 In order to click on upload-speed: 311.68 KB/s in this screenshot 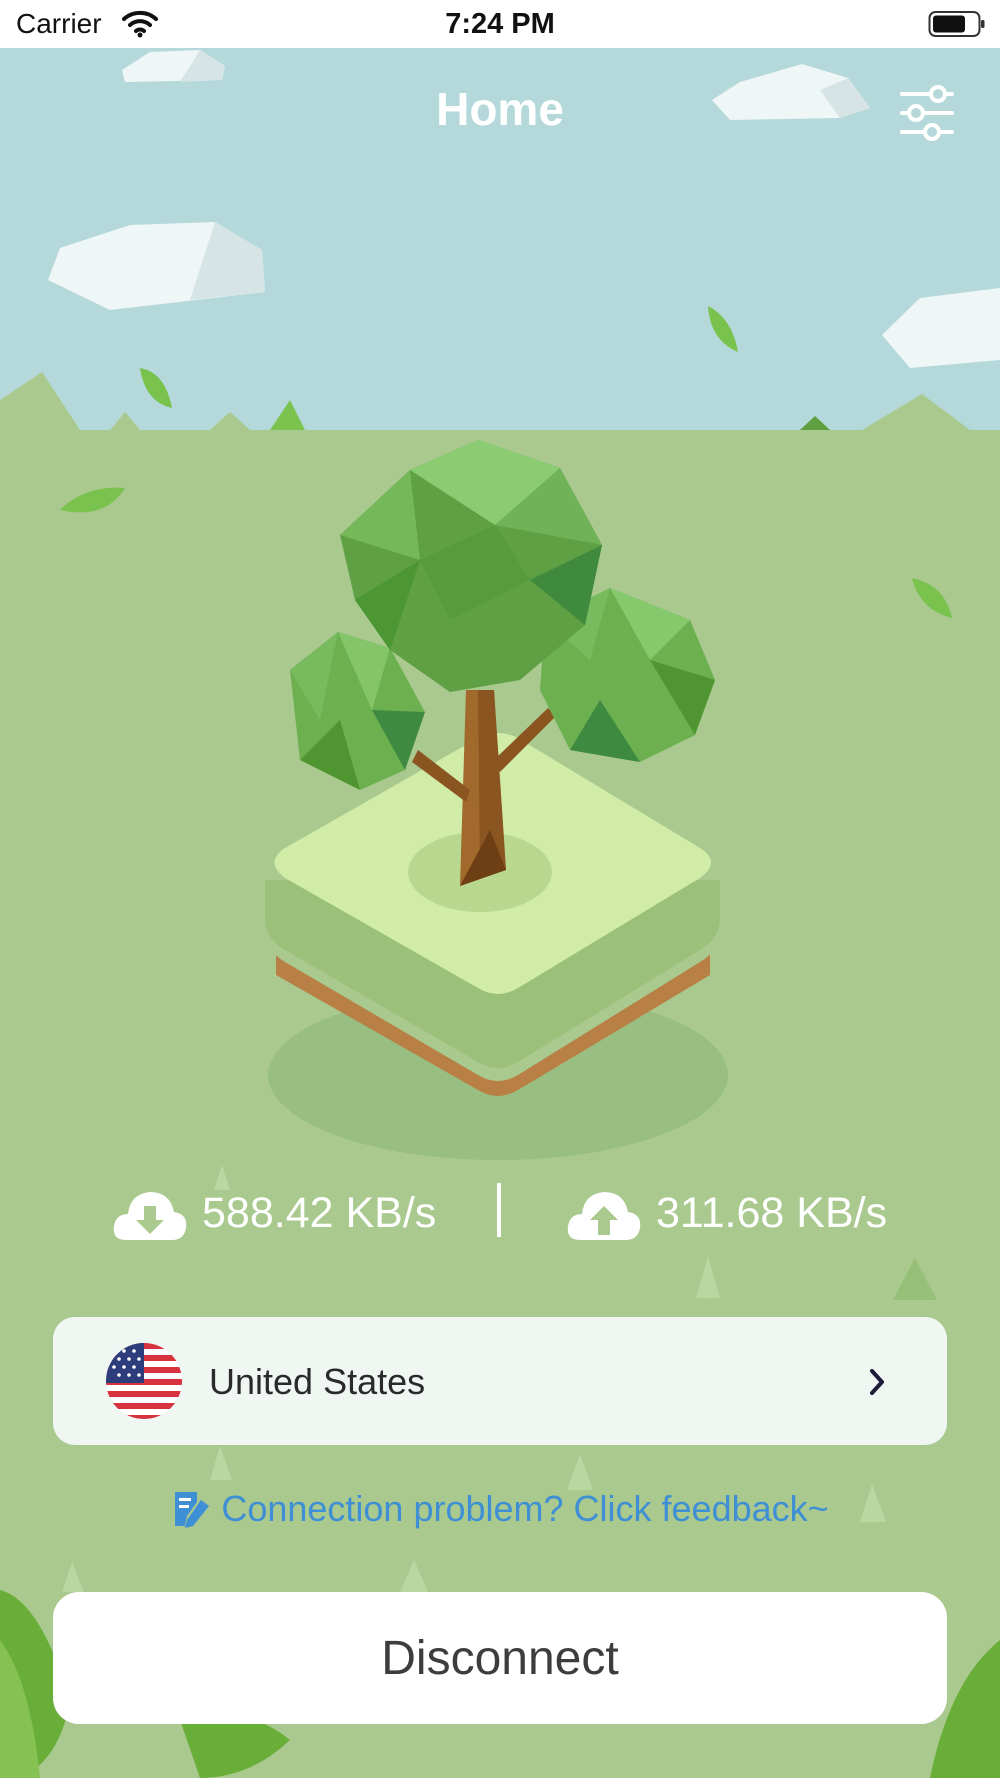, I will do `click(726, 1213)`.